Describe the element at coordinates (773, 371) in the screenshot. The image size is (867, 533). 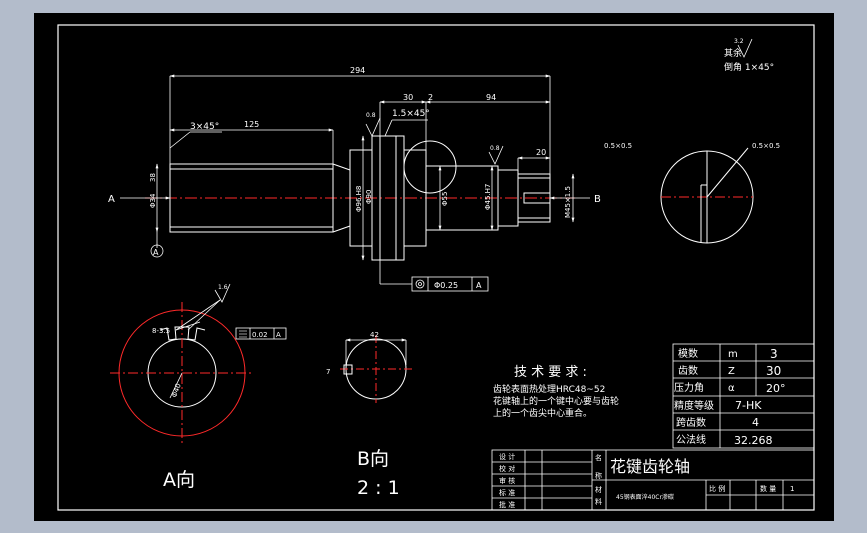
I see `param-value-2: 30` at that location.